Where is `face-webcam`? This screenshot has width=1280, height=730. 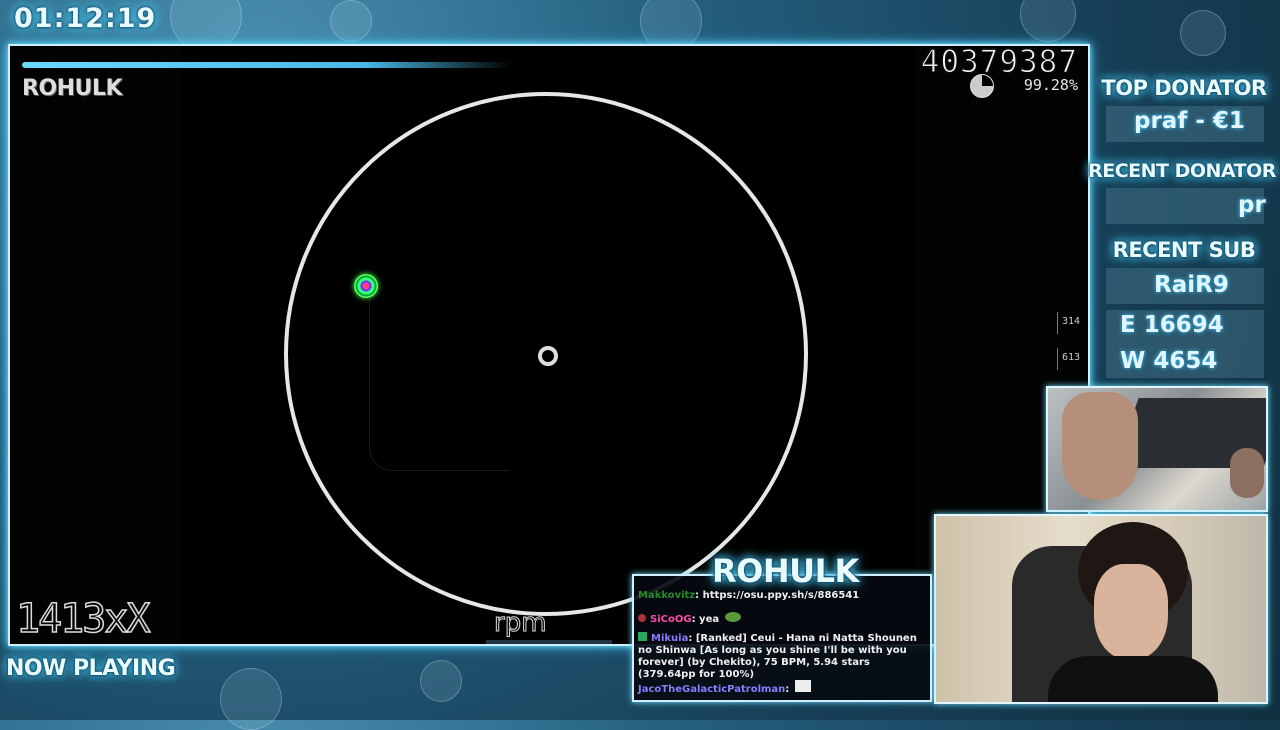
face-webcam is located at coordinates (1101, 609).